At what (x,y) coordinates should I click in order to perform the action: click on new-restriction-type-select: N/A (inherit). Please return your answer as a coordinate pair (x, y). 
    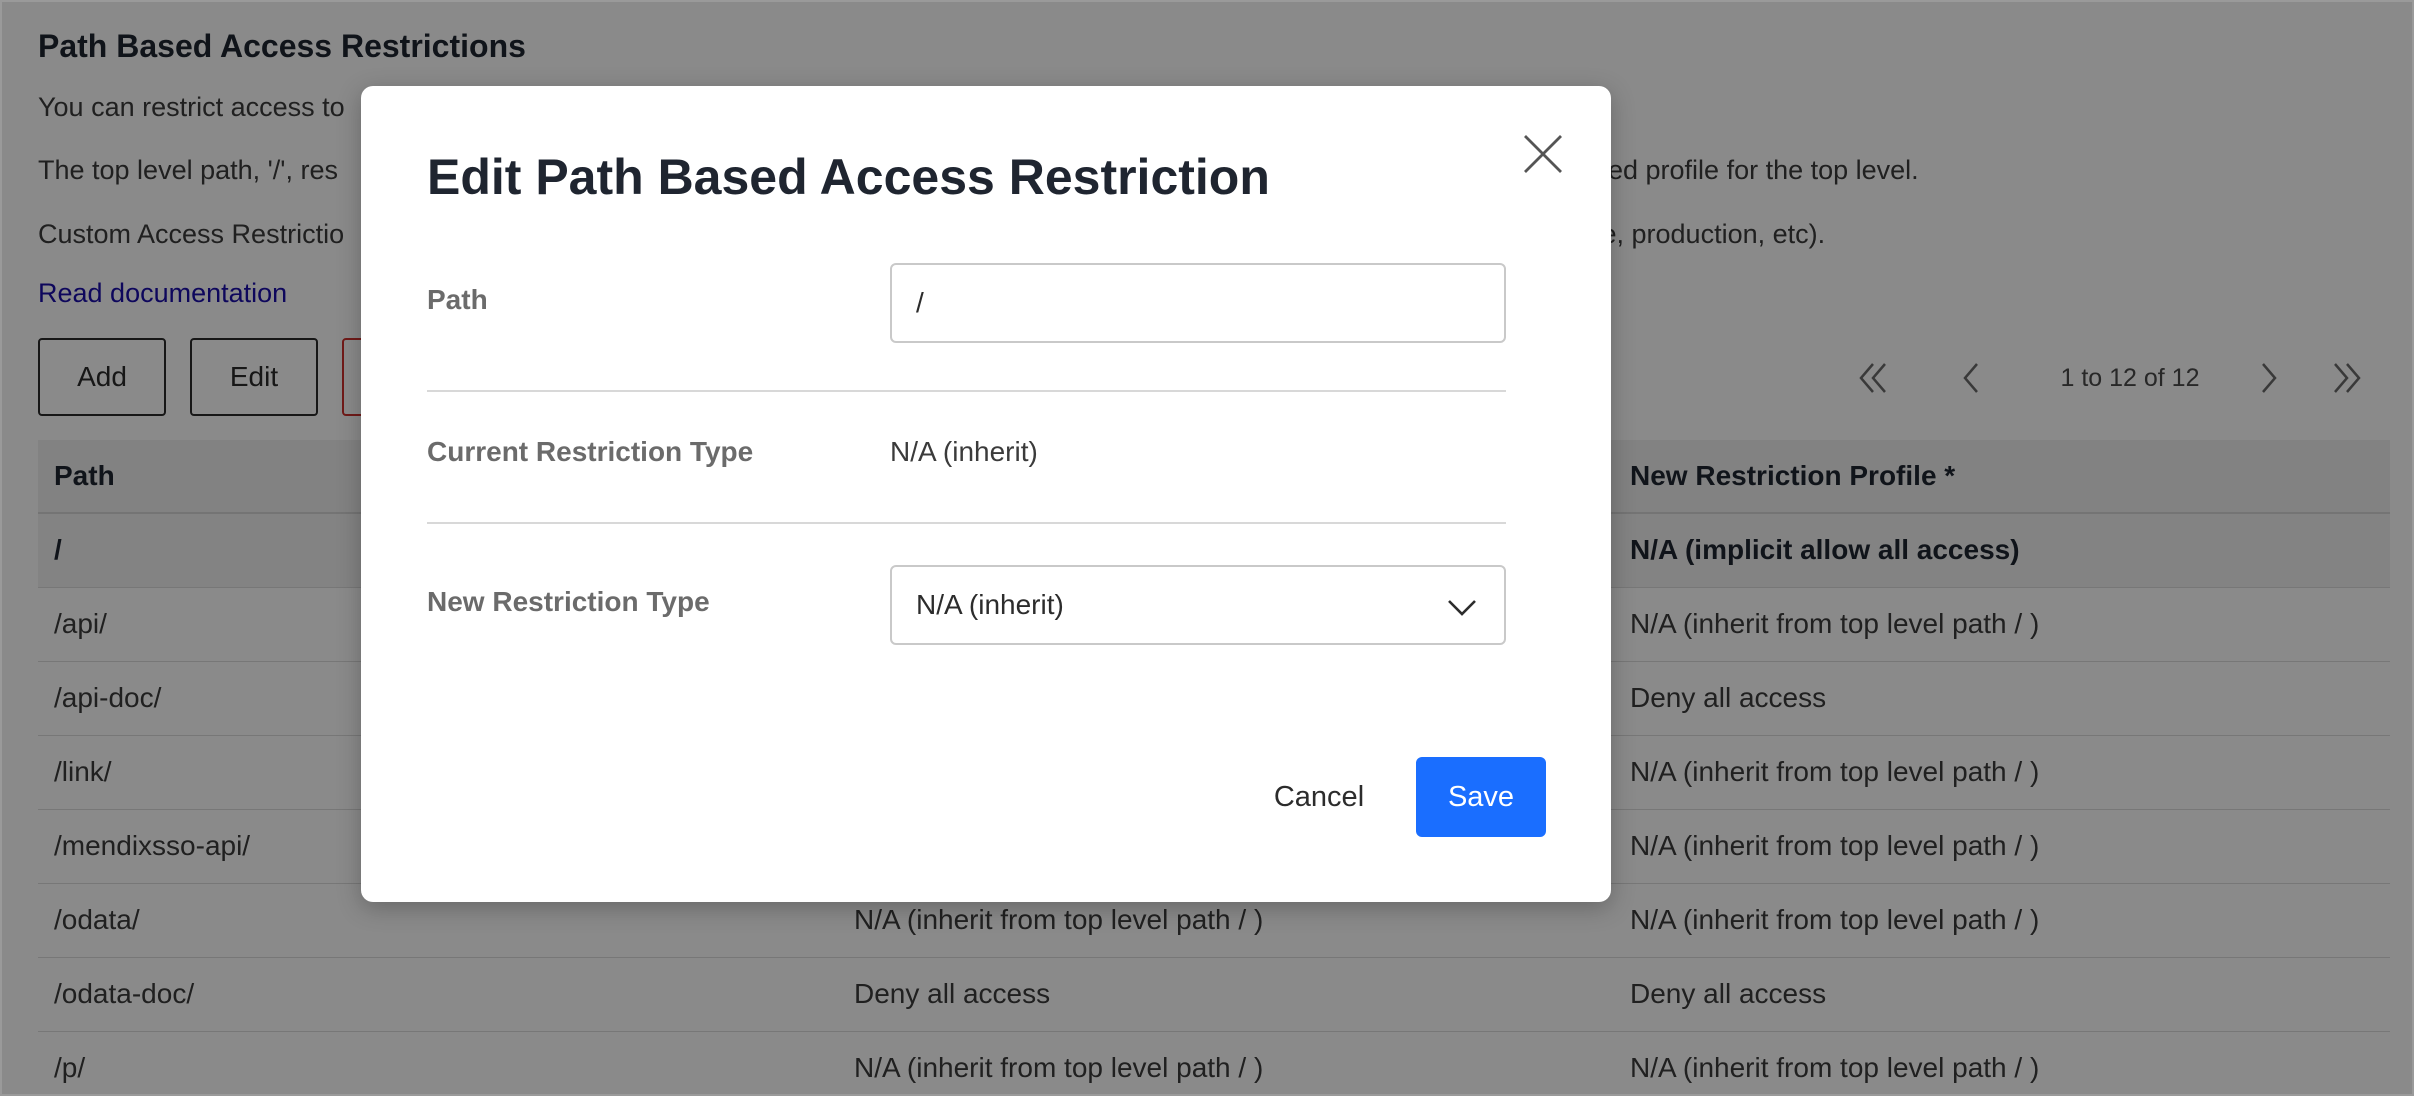
    Looking at the image, I should click on (1198, 605).